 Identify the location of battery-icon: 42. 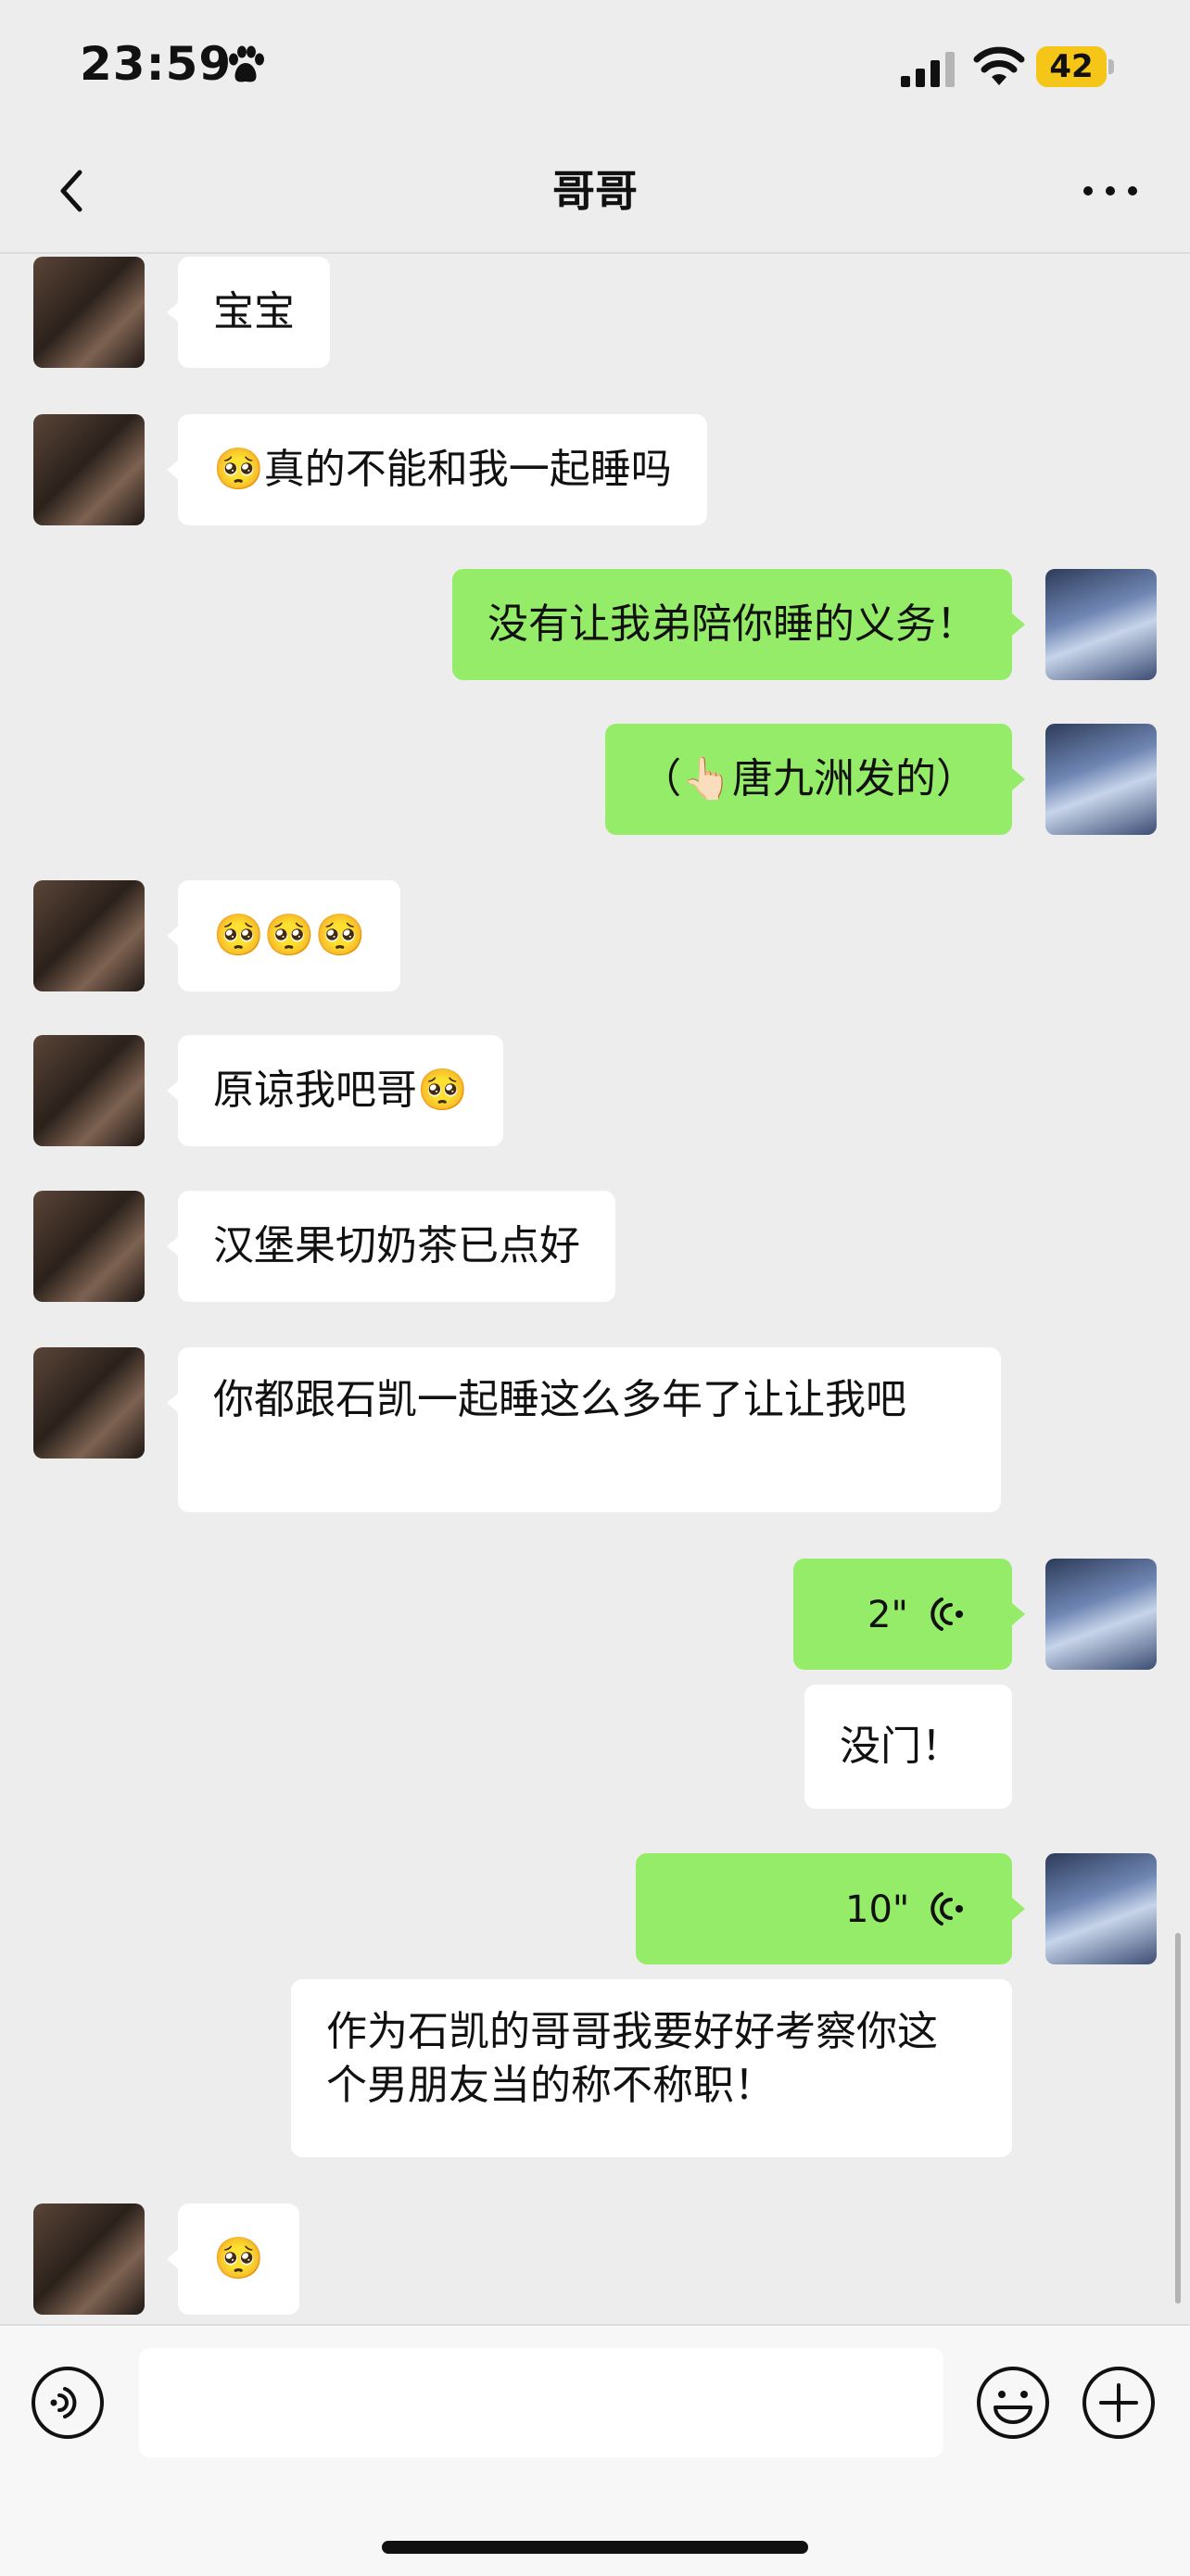
(1075, 66).